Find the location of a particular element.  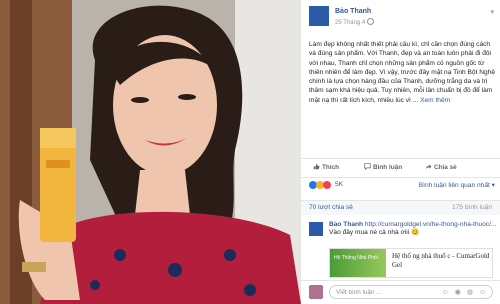

post-time: 25 Tháng 4 is located at coordinates (355, 22).